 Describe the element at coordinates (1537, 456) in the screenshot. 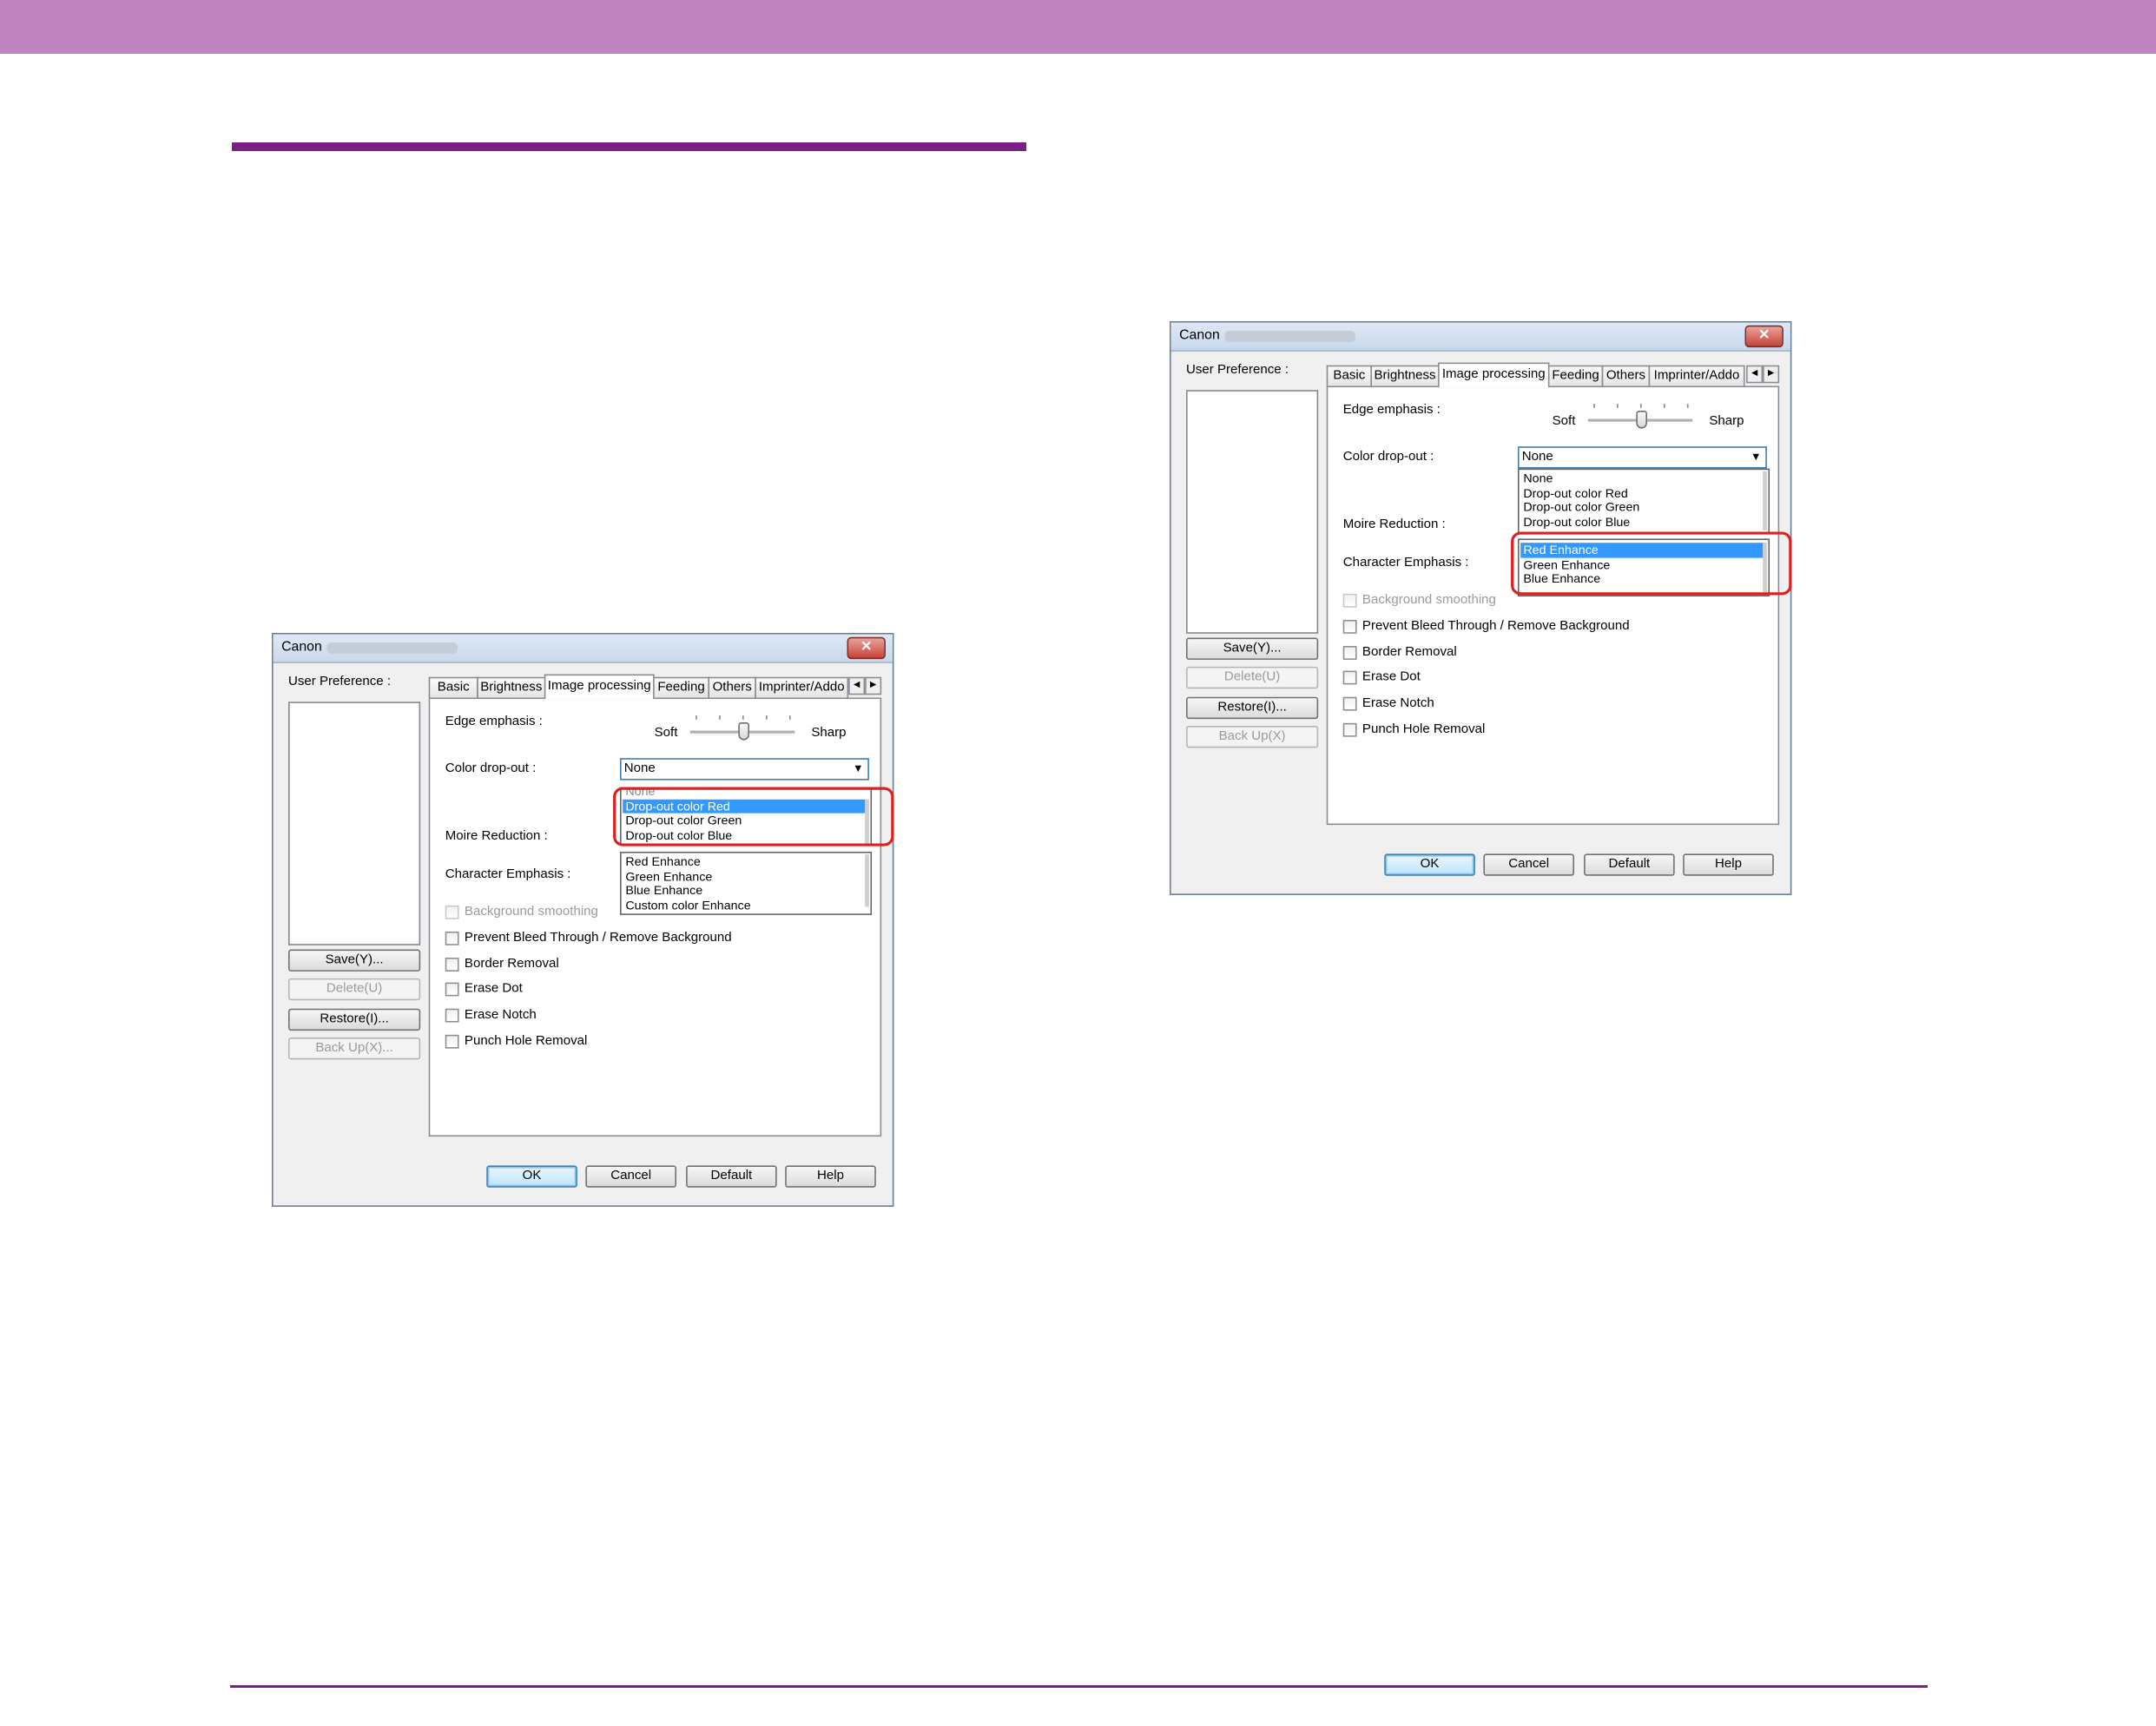

I see `color-dropout-value: None` at that location.